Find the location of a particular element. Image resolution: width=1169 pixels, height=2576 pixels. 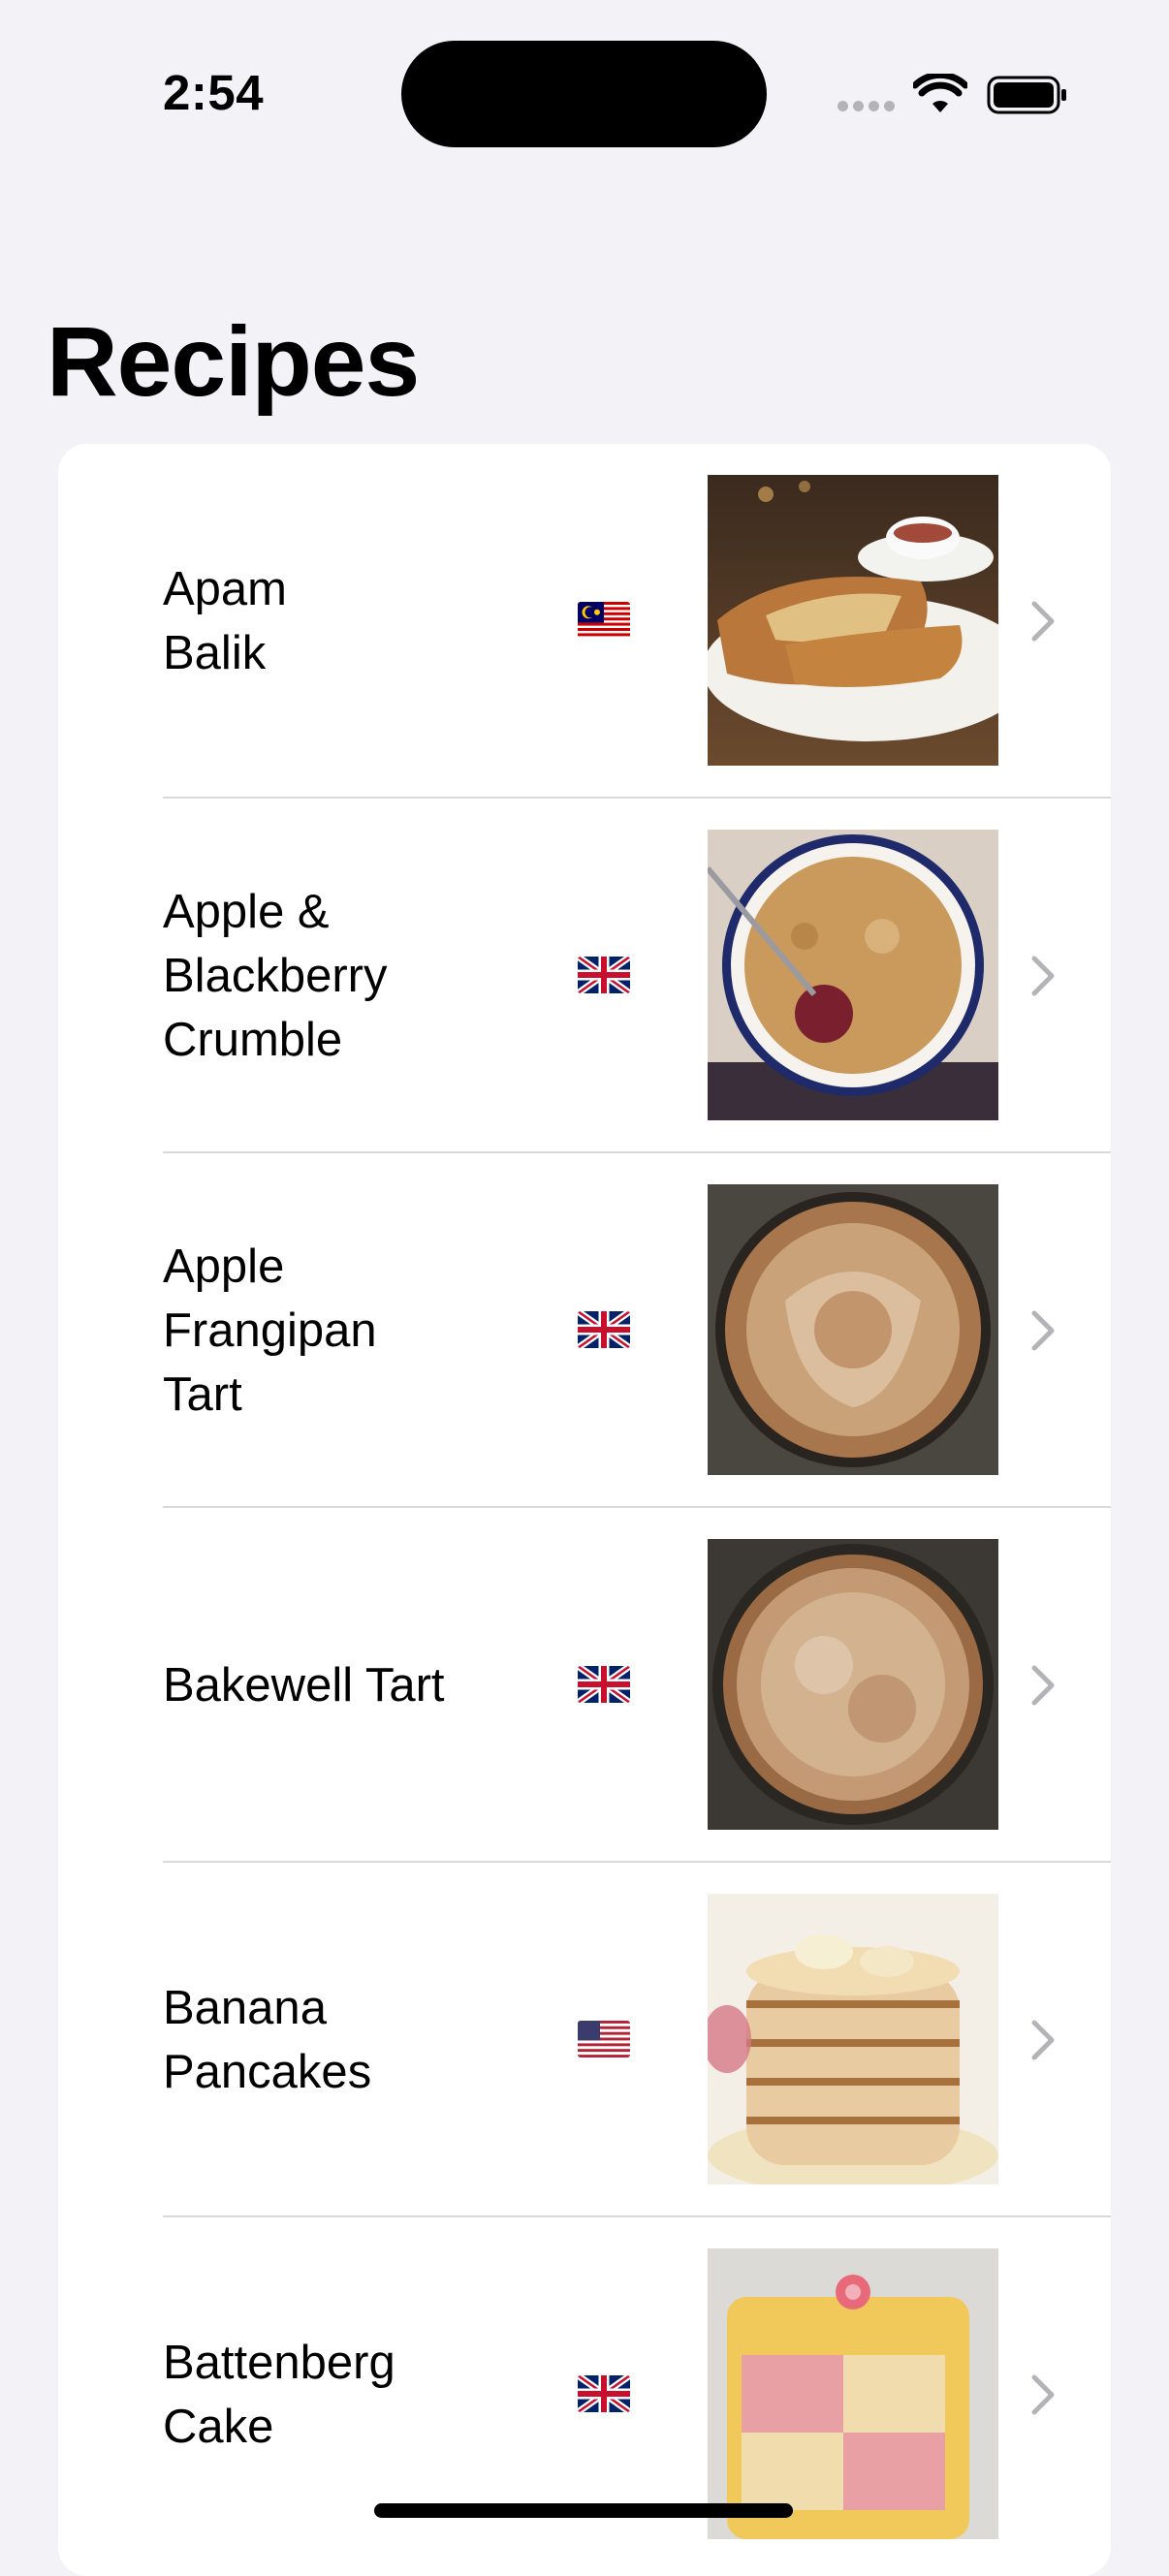

malaysia-flag-icon is located at coordinates (604, 620).